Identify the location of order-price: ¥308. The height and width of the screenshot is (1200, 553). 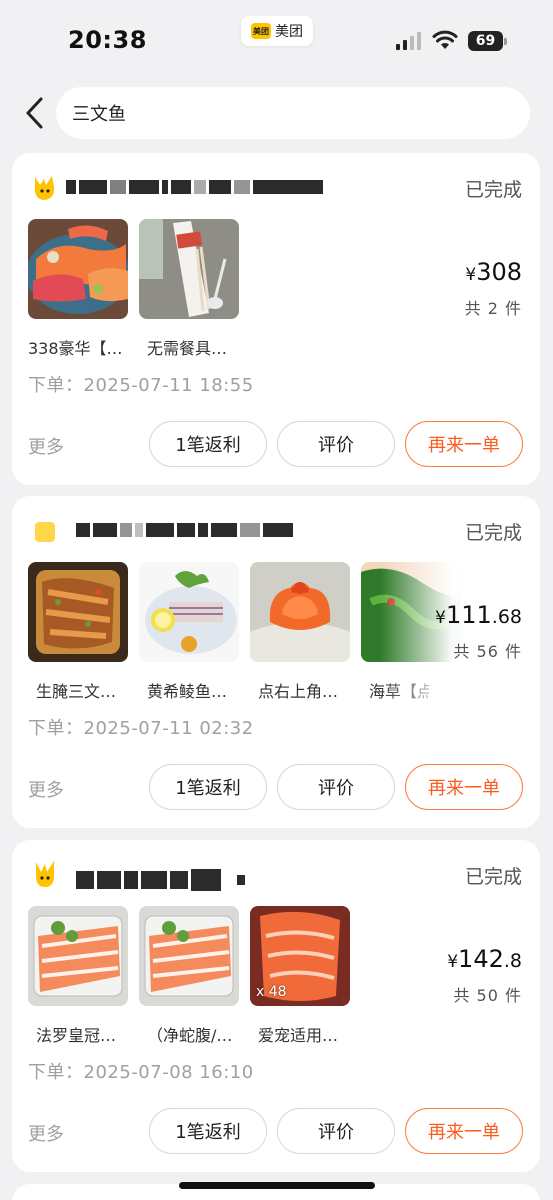
(493, 272).